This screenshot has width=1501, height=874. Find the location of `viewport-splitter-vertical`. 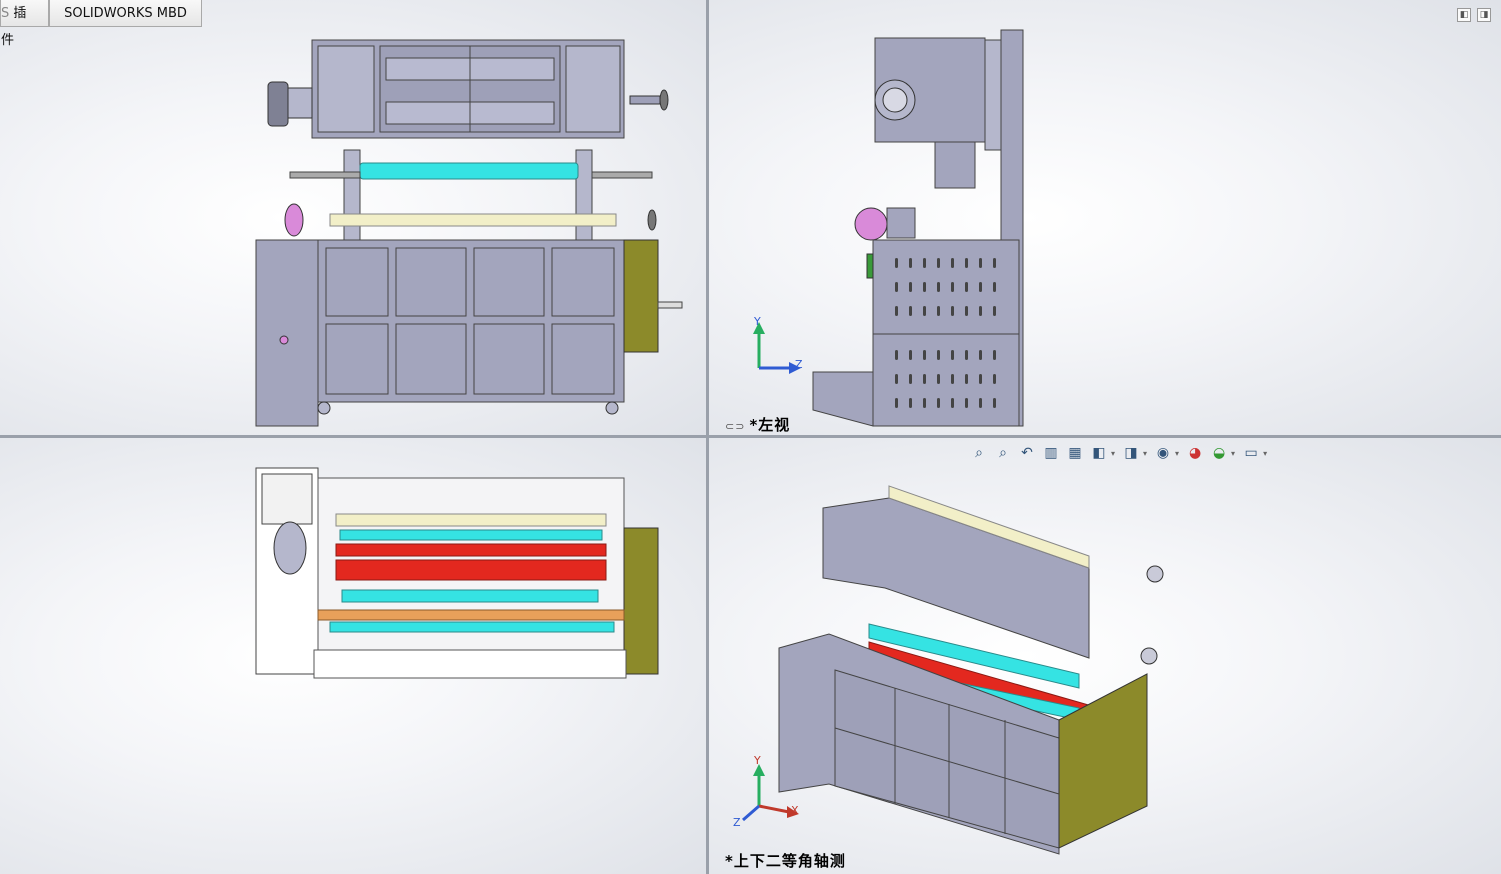

viewport-splitter-vertical is located at coordinates (707, 437).